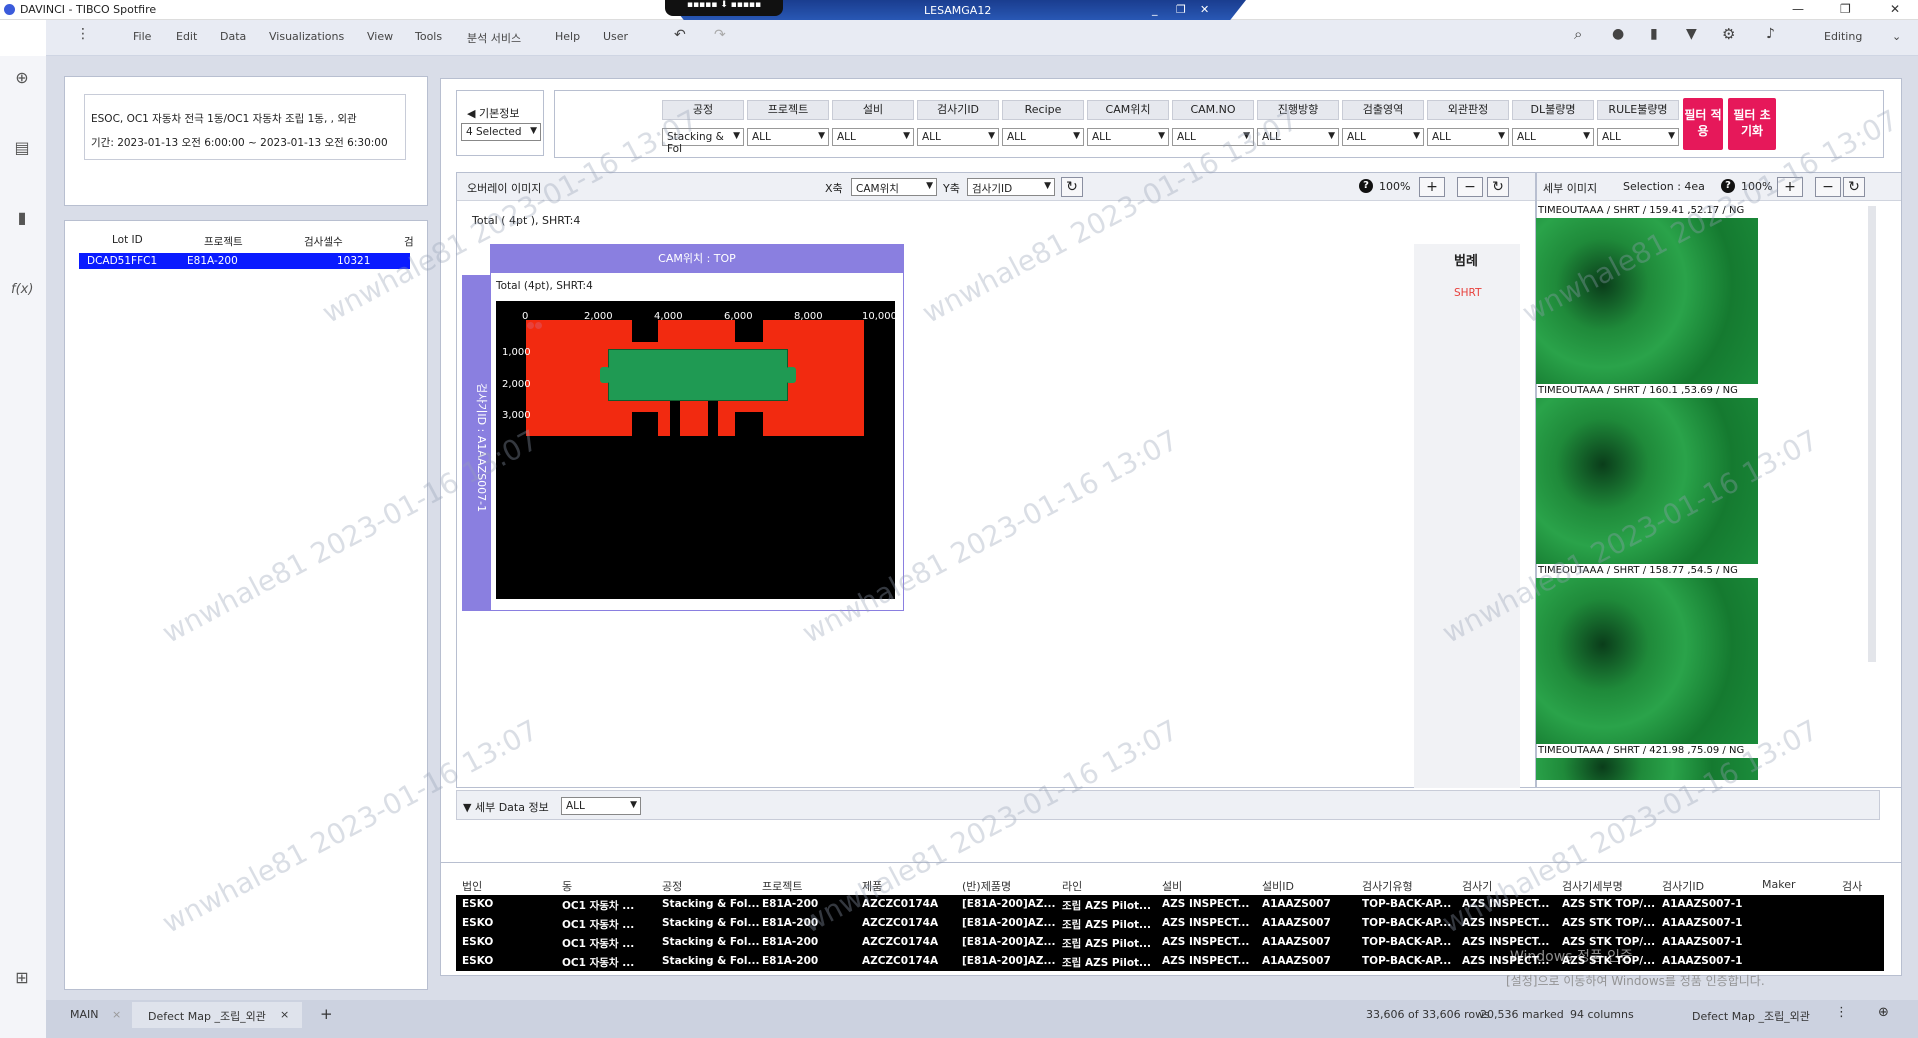  I want to click on table-column-header: 제품, so click(872, 886).